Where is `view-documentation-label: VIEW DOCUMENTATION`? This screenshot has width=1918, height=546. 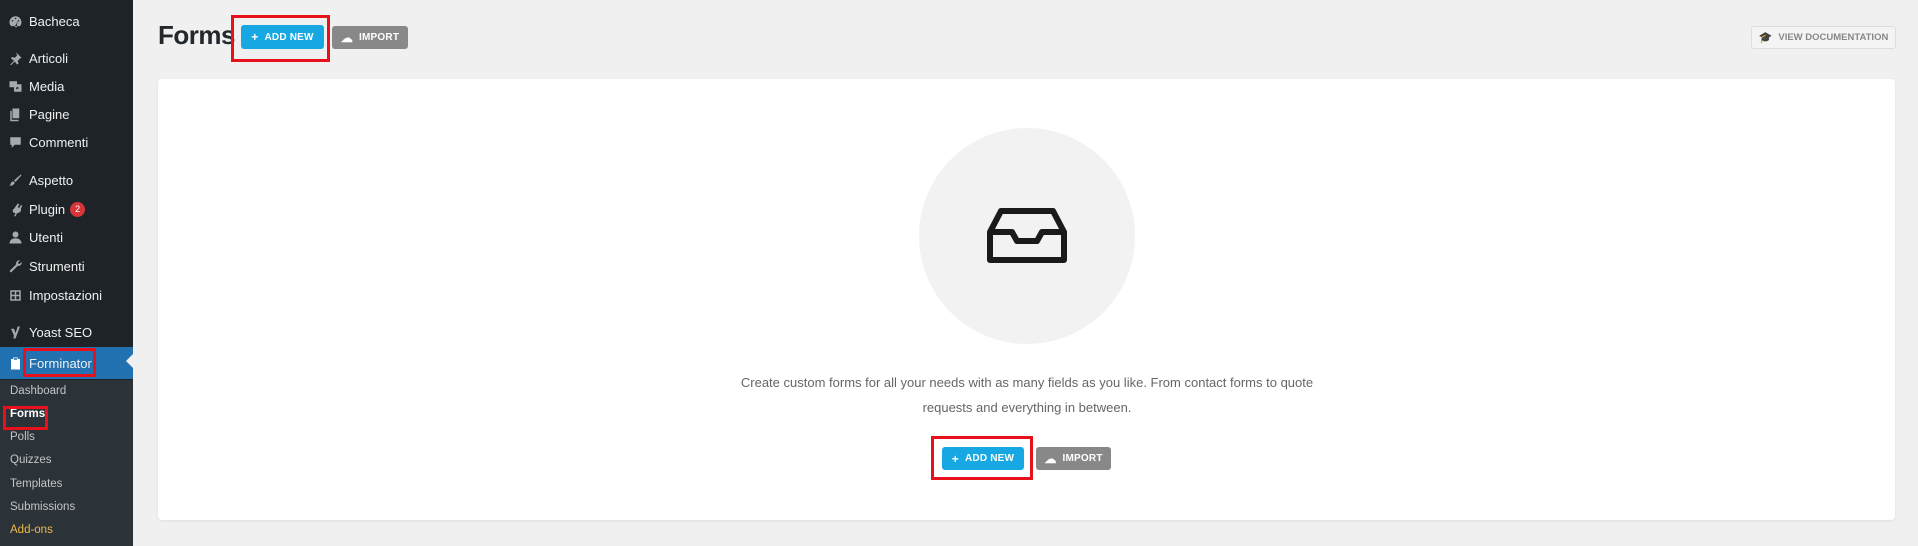
view-documentation-label: VIEW DOCUMENTATION is located at coordinates (1833, 37).